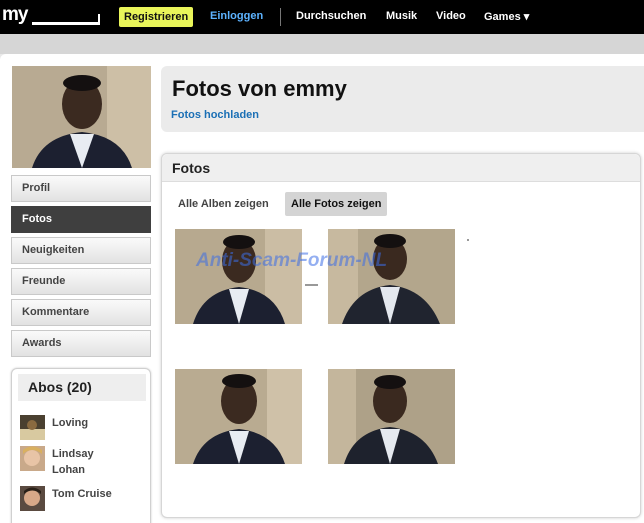 This screenshot has width=644, height=523. Describe the element at coordinates (81, 250) in the screenshot. I see `sidebar-item-neuigkeiten: Neuigkeiten` at that location.